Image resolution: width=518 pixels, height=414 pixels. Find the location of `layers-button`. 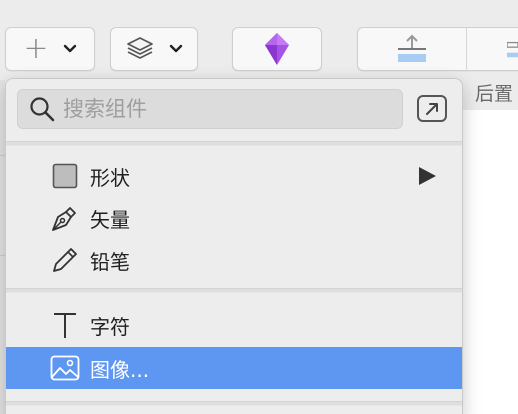

layers-button is located at coordinates (154, 49).